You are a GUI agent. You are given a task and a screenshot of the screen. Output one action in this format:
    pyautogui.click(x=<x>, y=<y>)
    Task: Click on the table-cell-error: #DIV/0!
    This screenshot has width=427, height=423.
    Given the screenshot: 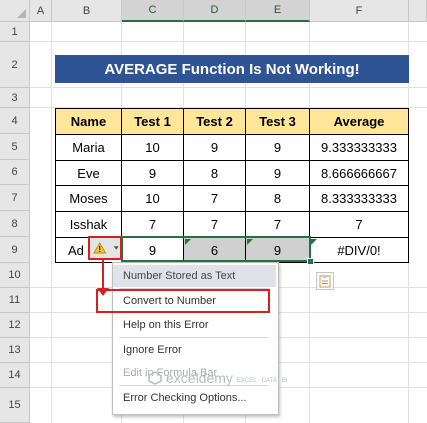 What is the action you would take?
    pyautogui.click(x=359, y=250)
    